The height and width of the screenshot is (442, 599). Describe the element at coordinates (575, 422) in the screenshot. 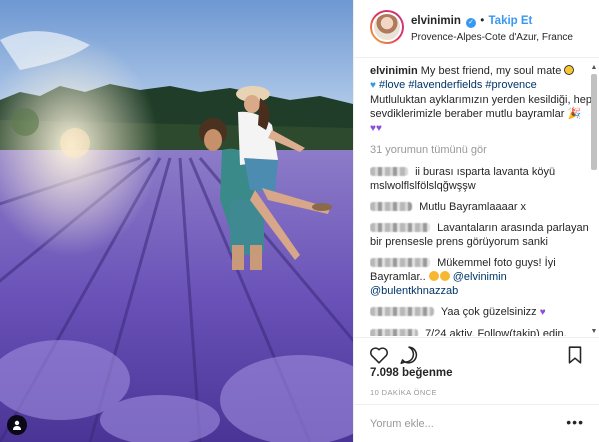

I see `more-options-icon: •••` at that location.